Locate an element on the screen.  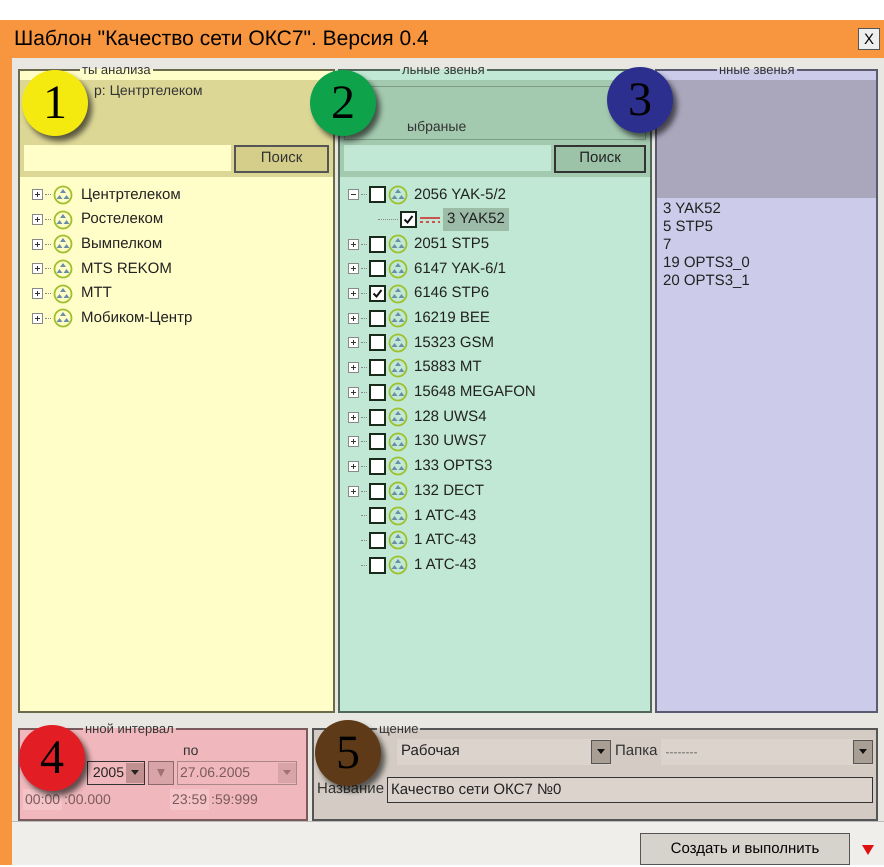
seconds-field: :00.000 is located at coordinates (116, 799).